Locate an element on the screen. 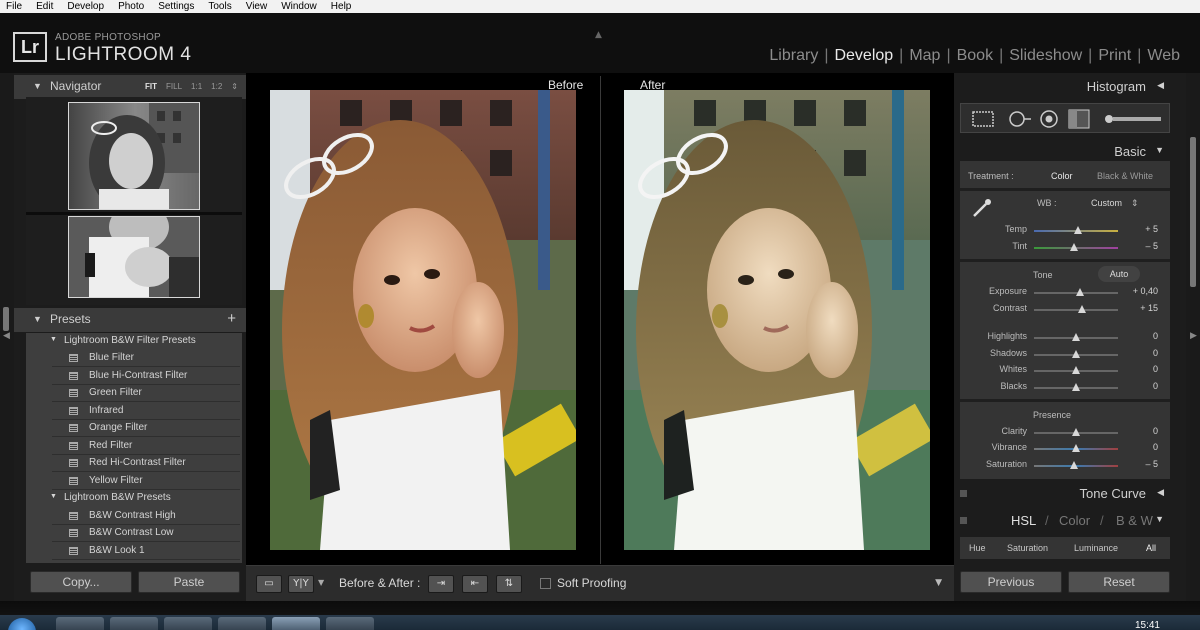 This screenshot has height=630, width=1200. slider-vibrance is located at coordinates (1076, 448).